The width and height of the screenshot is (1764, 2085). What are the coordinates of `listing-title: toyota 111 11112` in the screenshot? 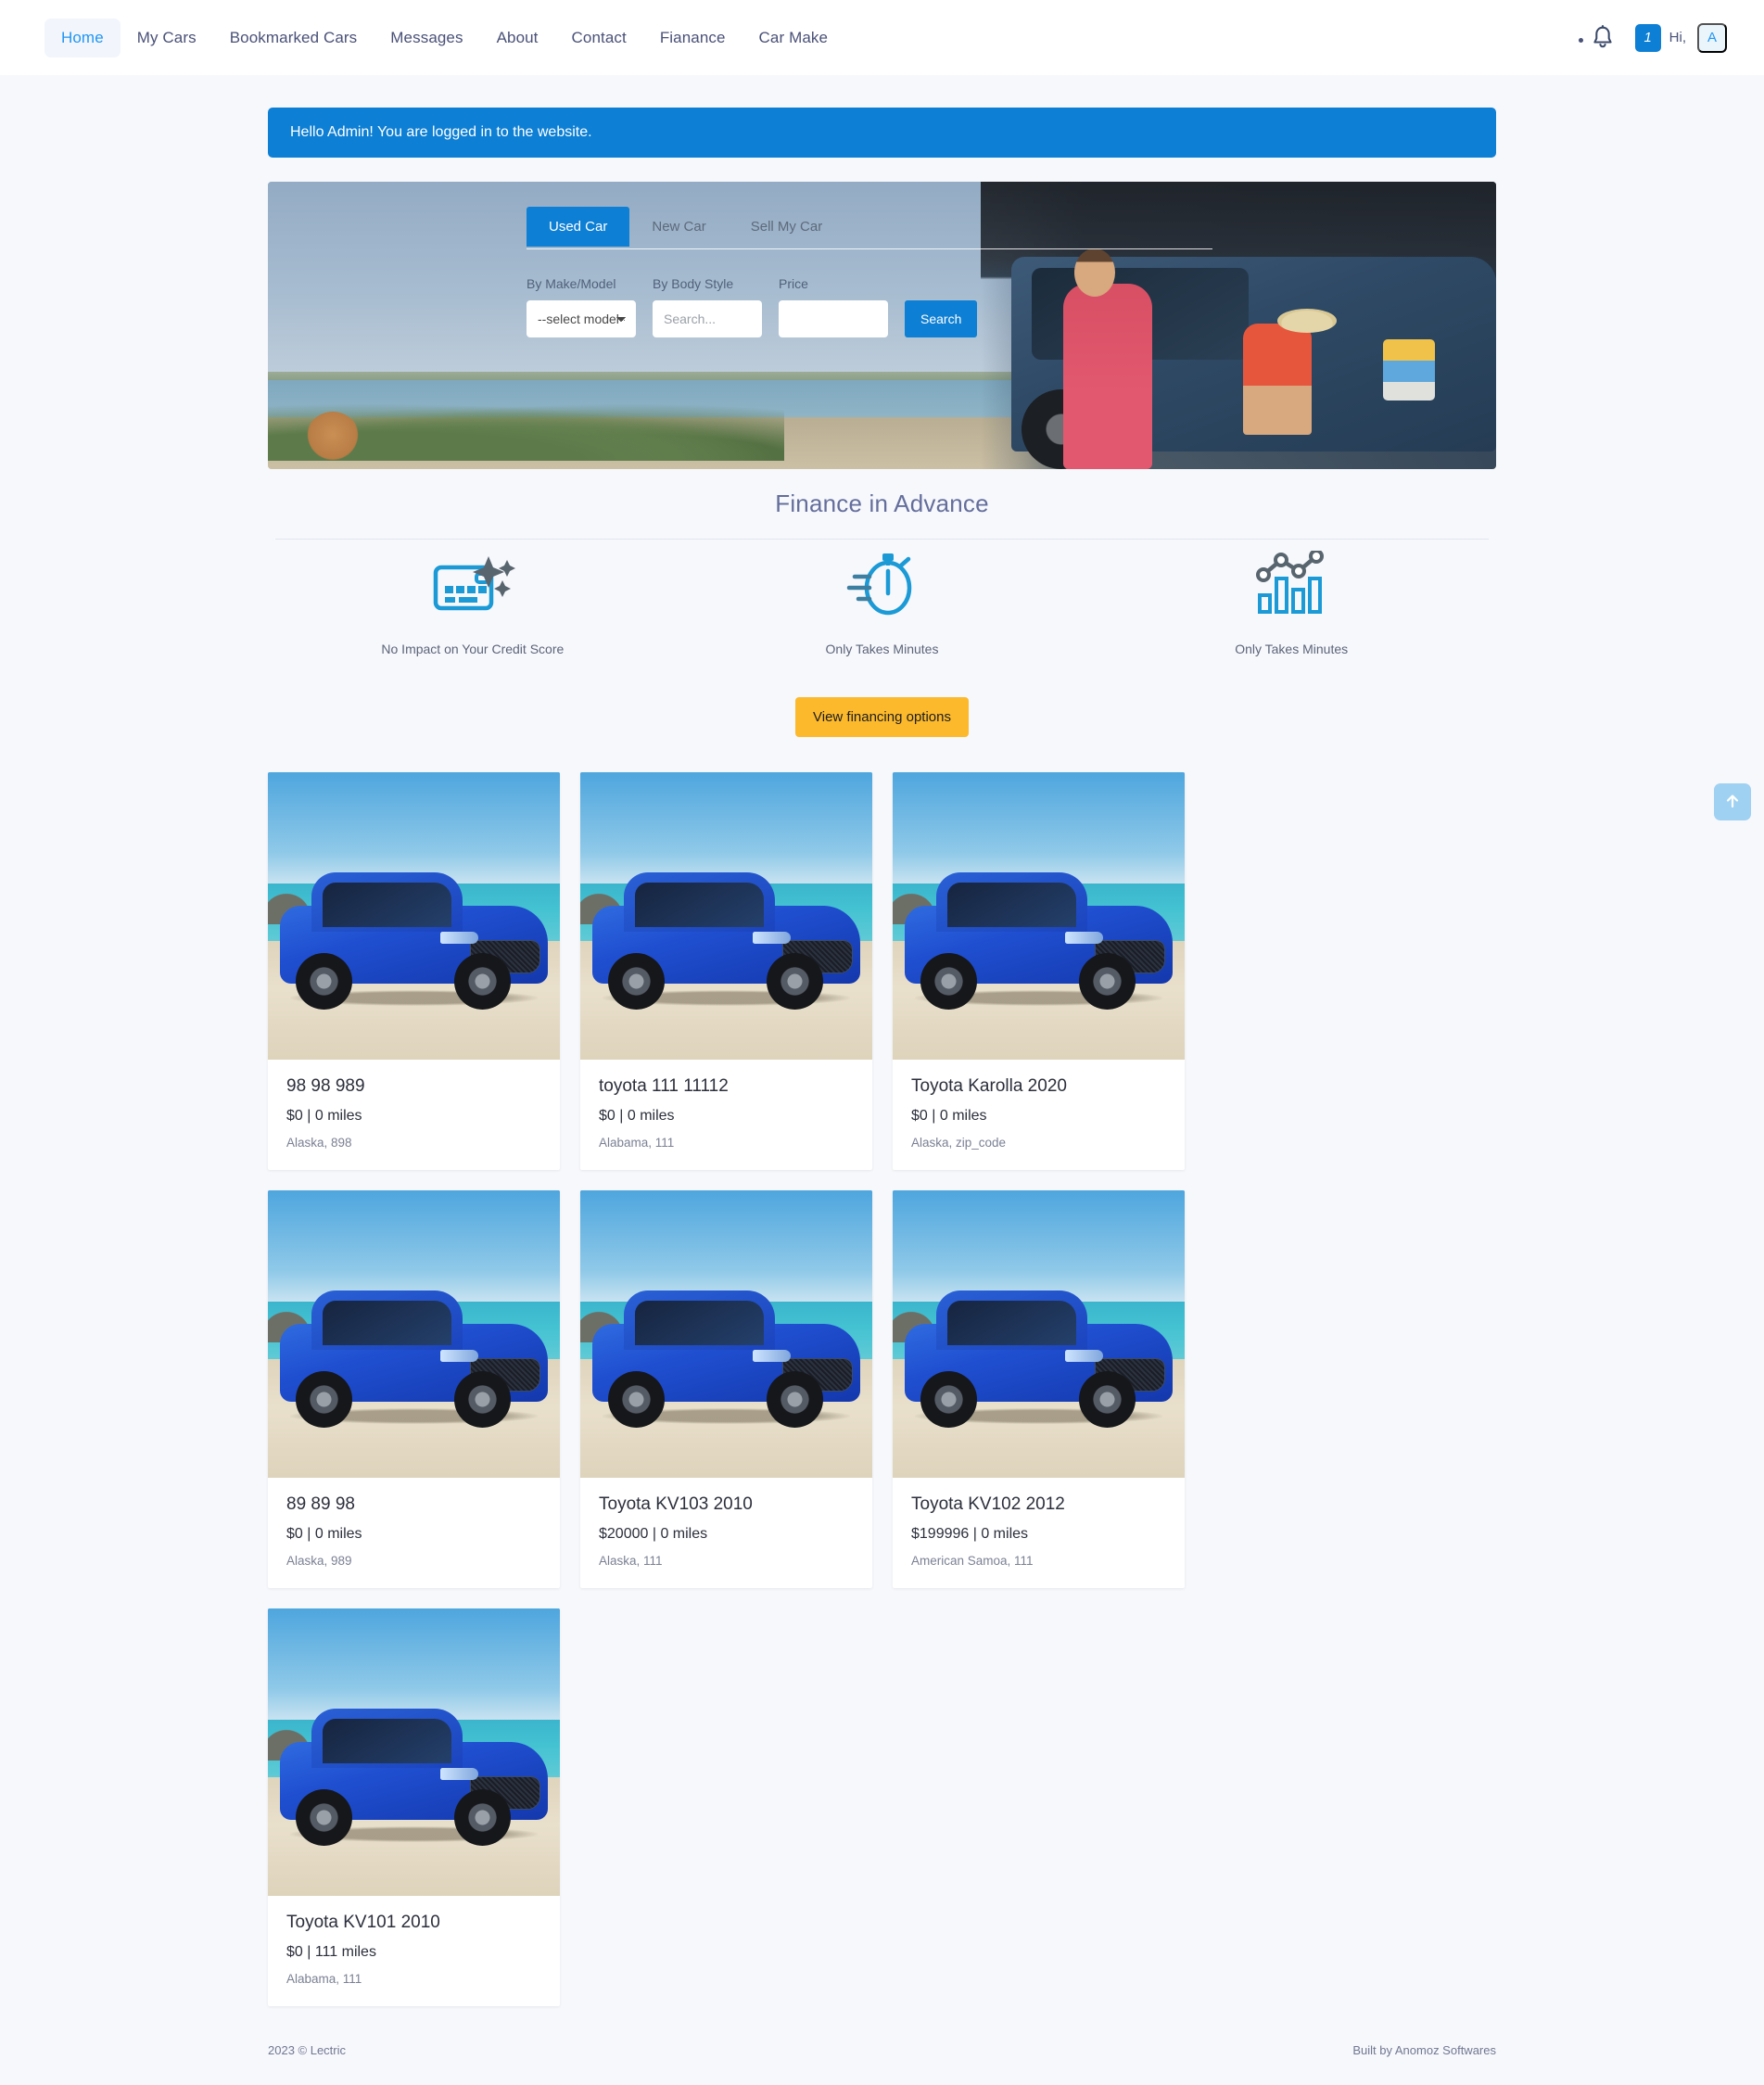 It's located at (664, 1085).